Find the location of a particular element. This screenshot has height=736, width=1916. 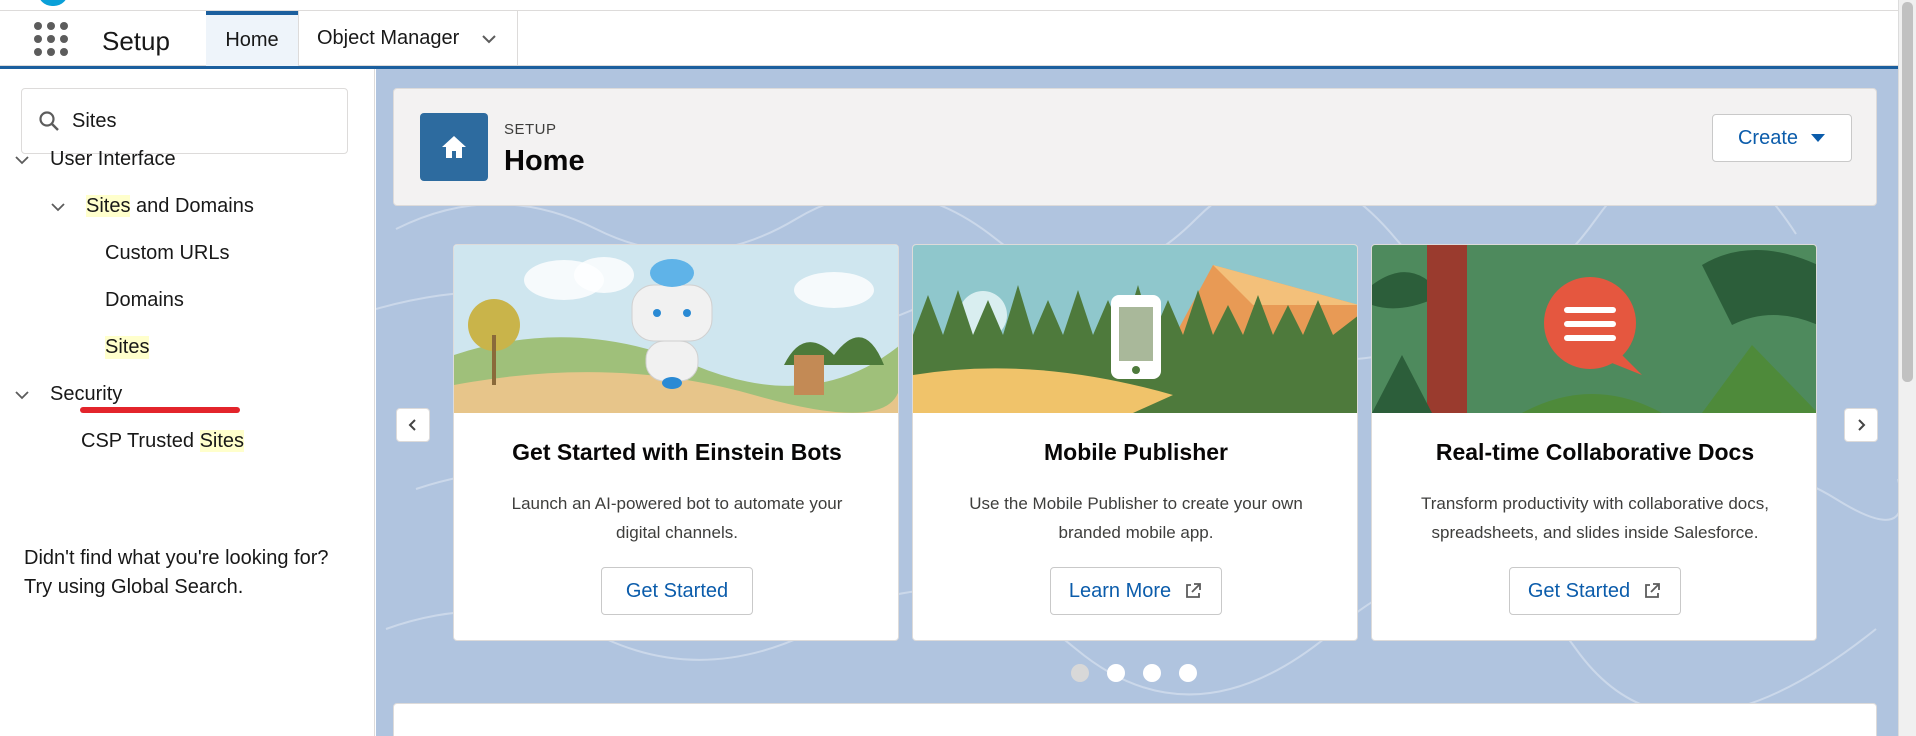

tree-item-custom-urls: Custom URLs is located at coordinates (167, 253).